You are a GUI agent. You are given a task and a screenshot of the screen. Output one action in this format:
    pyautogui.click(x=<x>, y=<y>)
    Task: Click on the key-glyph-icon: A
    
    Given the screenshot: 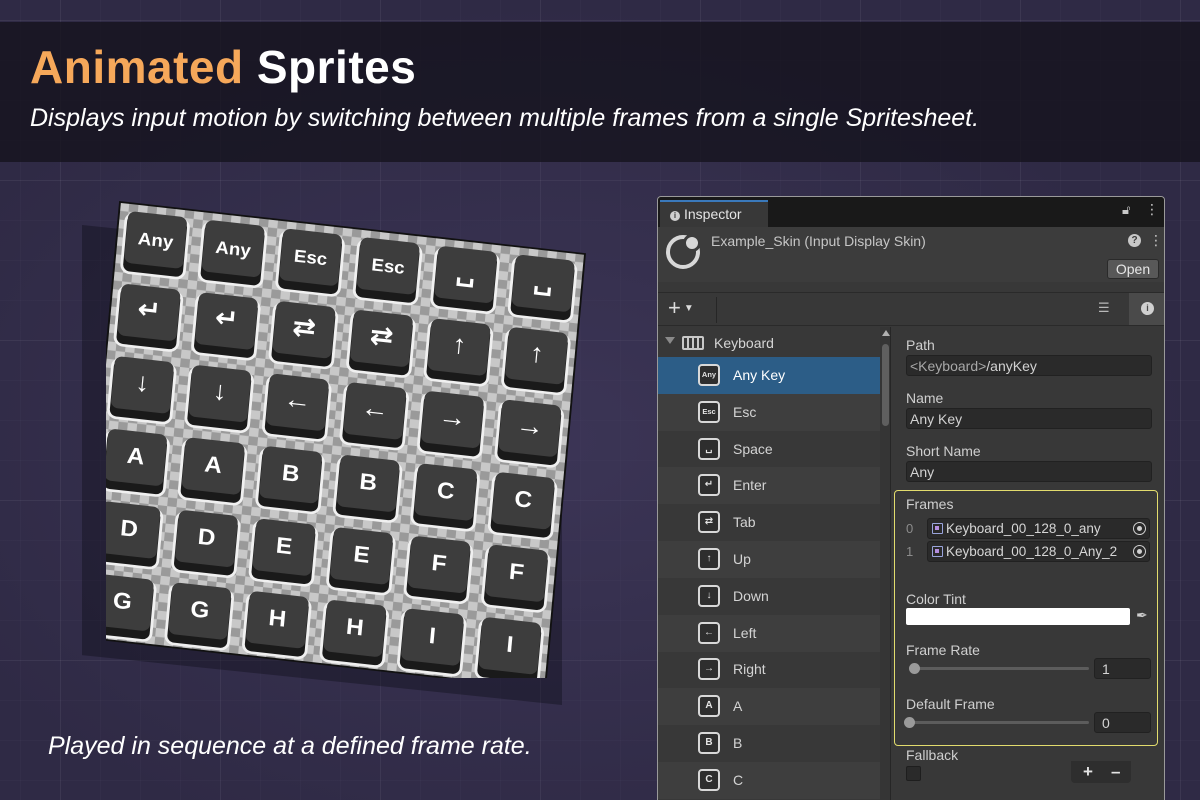 What is the action you would take?
    pyautogui.click(x=709, y=706)
    